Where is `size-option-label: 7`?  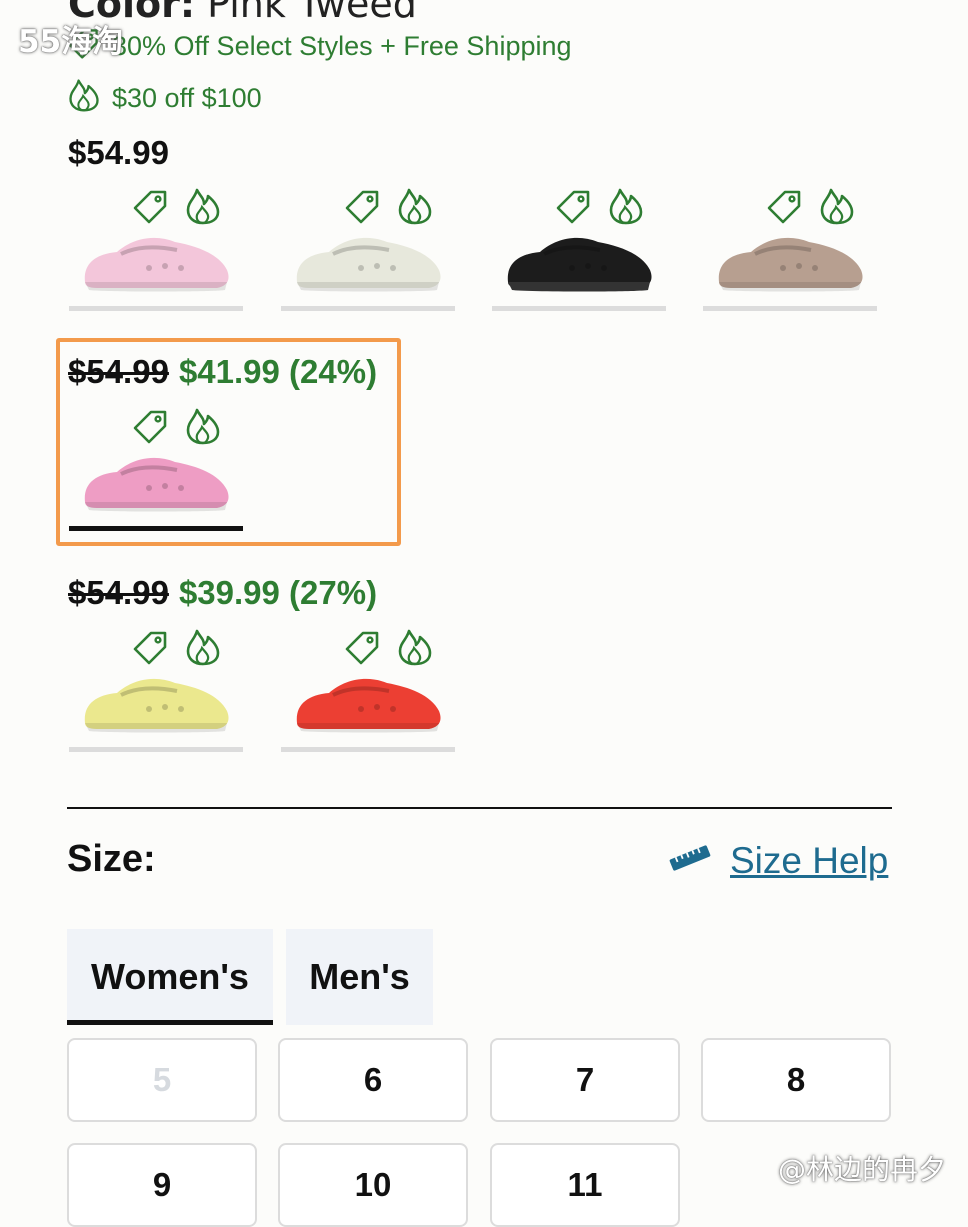 size-option-label: 7 is located at coordinates (585, 1079).